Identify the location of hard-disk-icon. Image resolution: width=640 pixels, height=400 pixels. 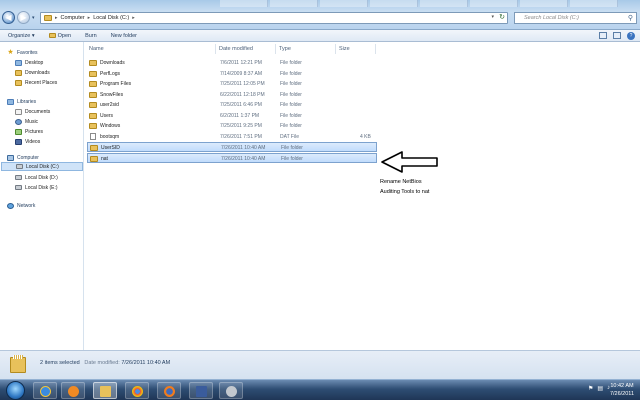
(19, 166).